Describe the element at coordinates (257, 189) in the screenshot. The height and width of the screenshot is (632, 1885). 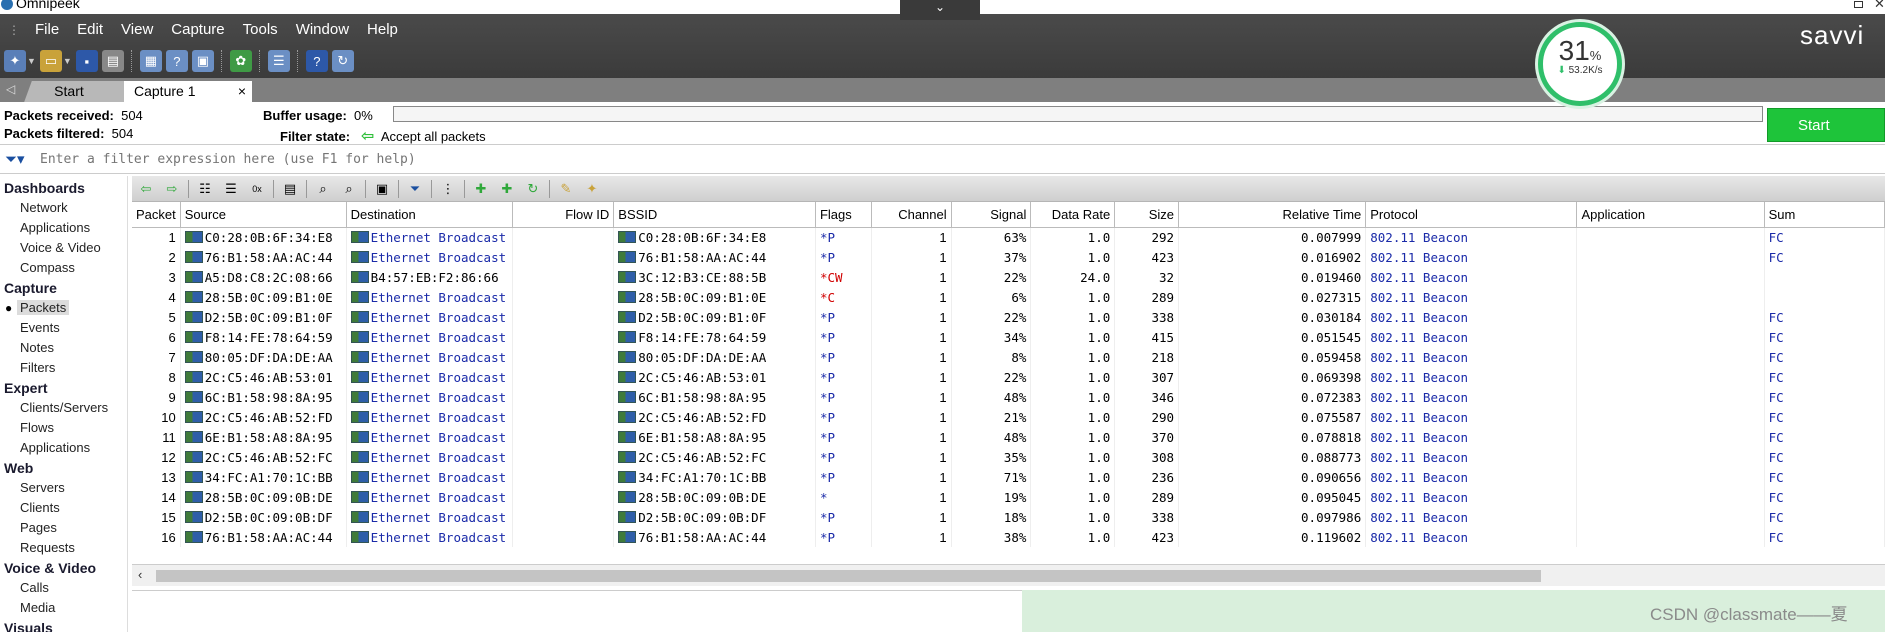
I see `hex-view-icon: 0x` at that location.